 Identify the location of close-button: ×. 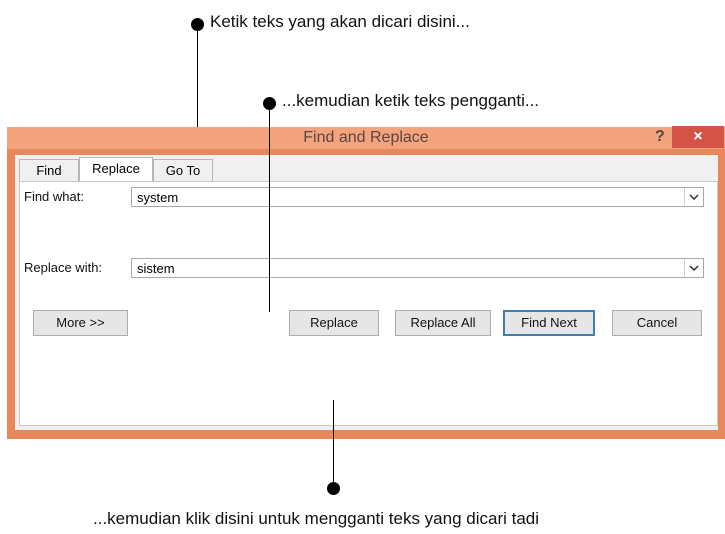
(698, 137).